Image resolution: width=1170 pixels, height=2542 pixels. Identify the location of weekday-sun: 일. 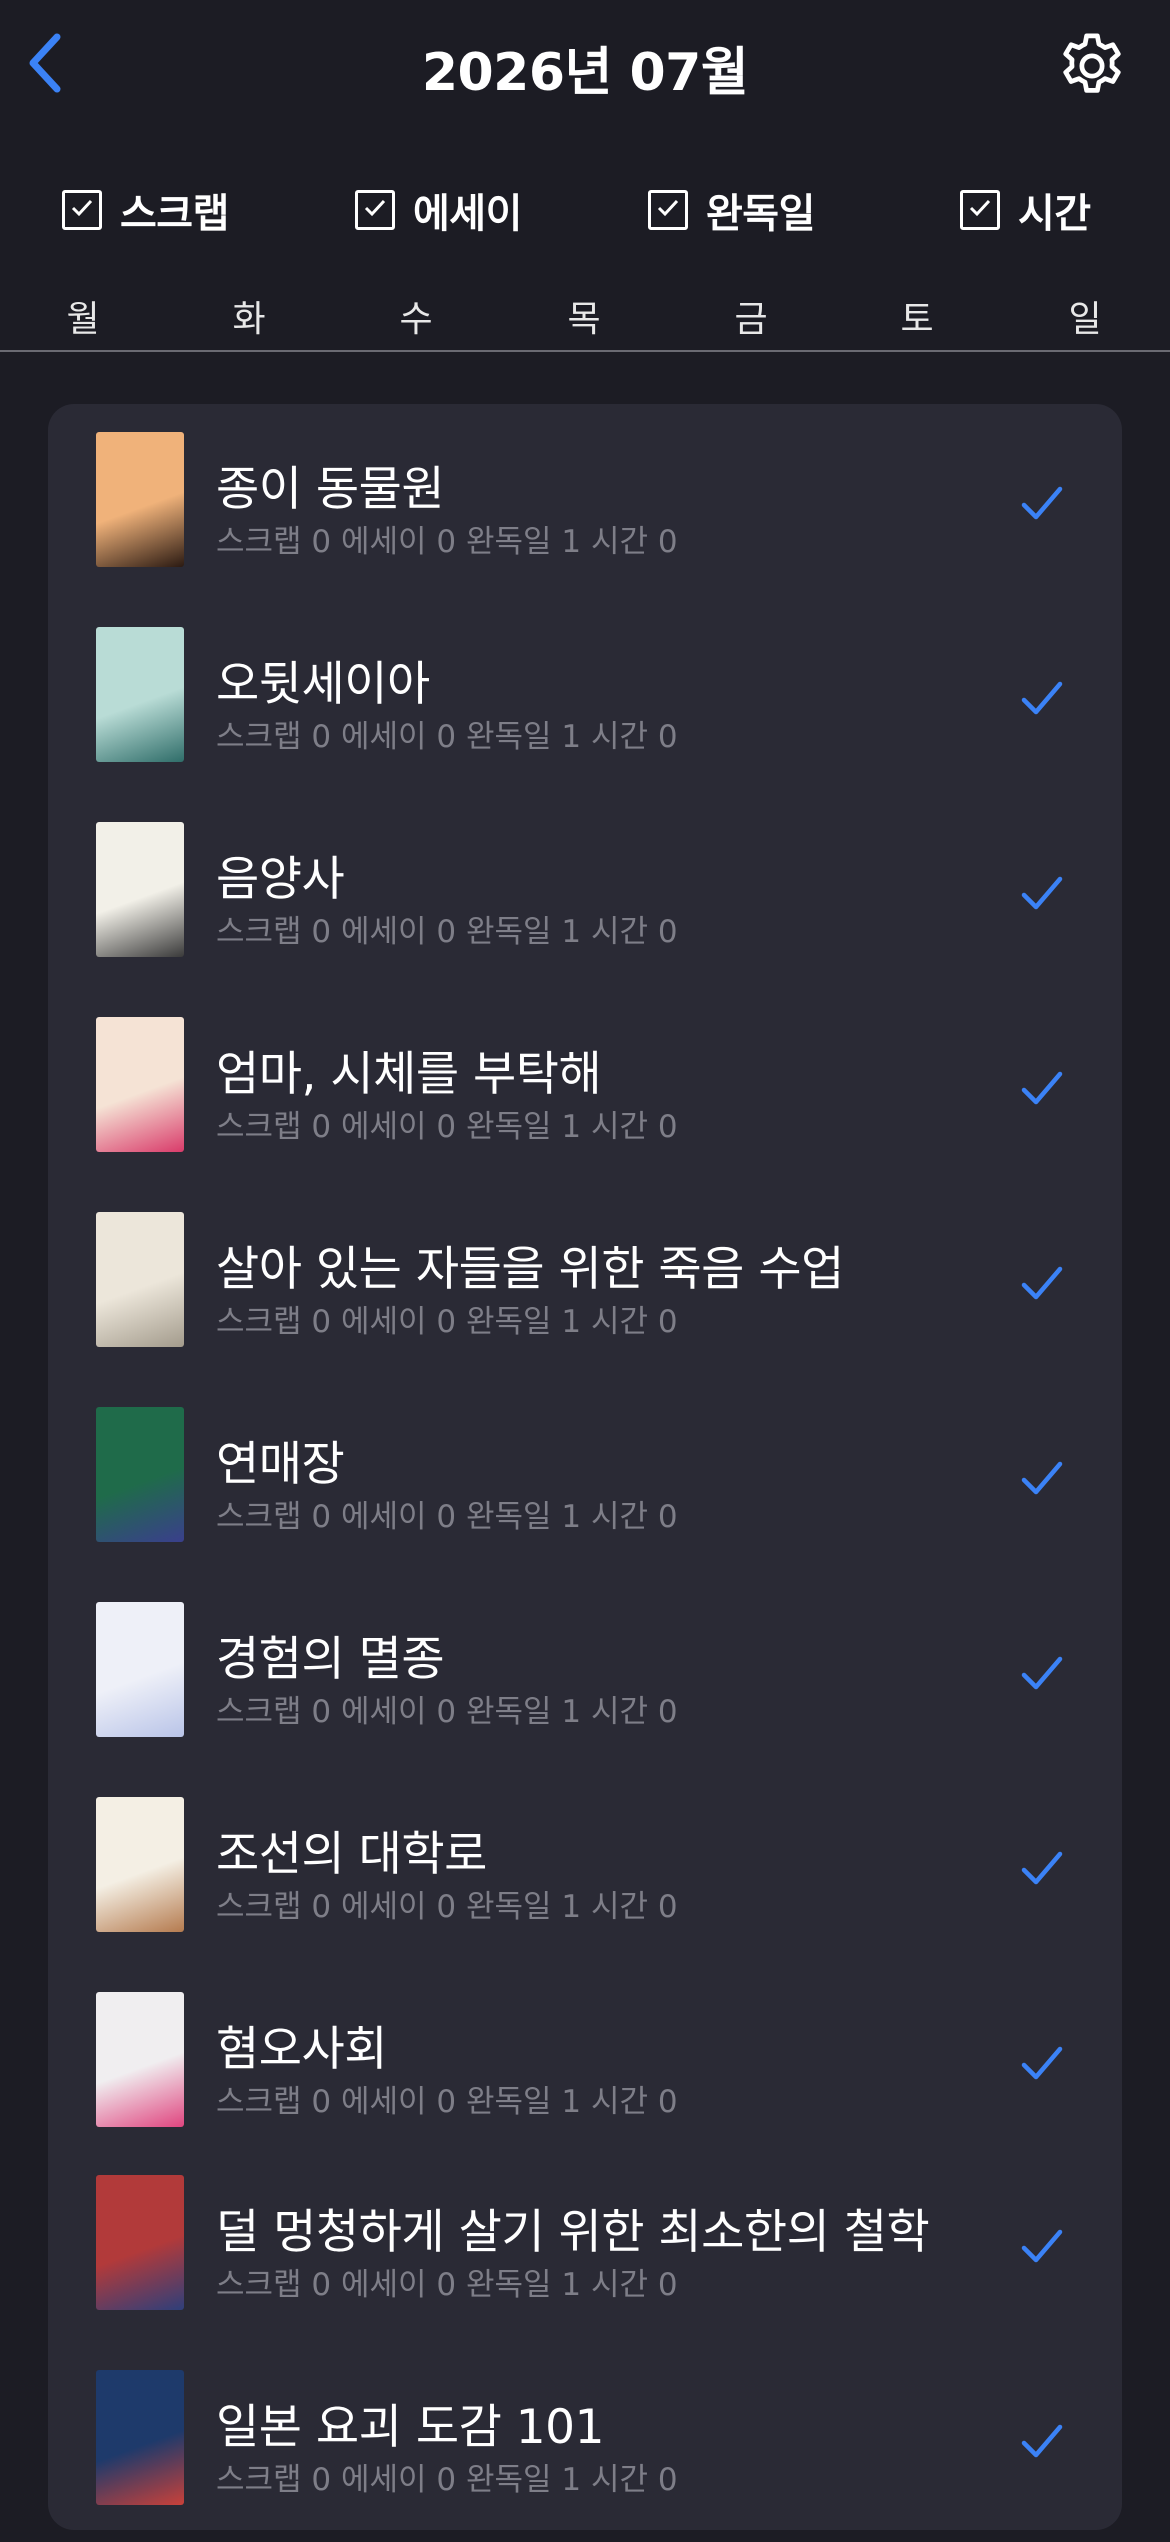
(1085, 319).